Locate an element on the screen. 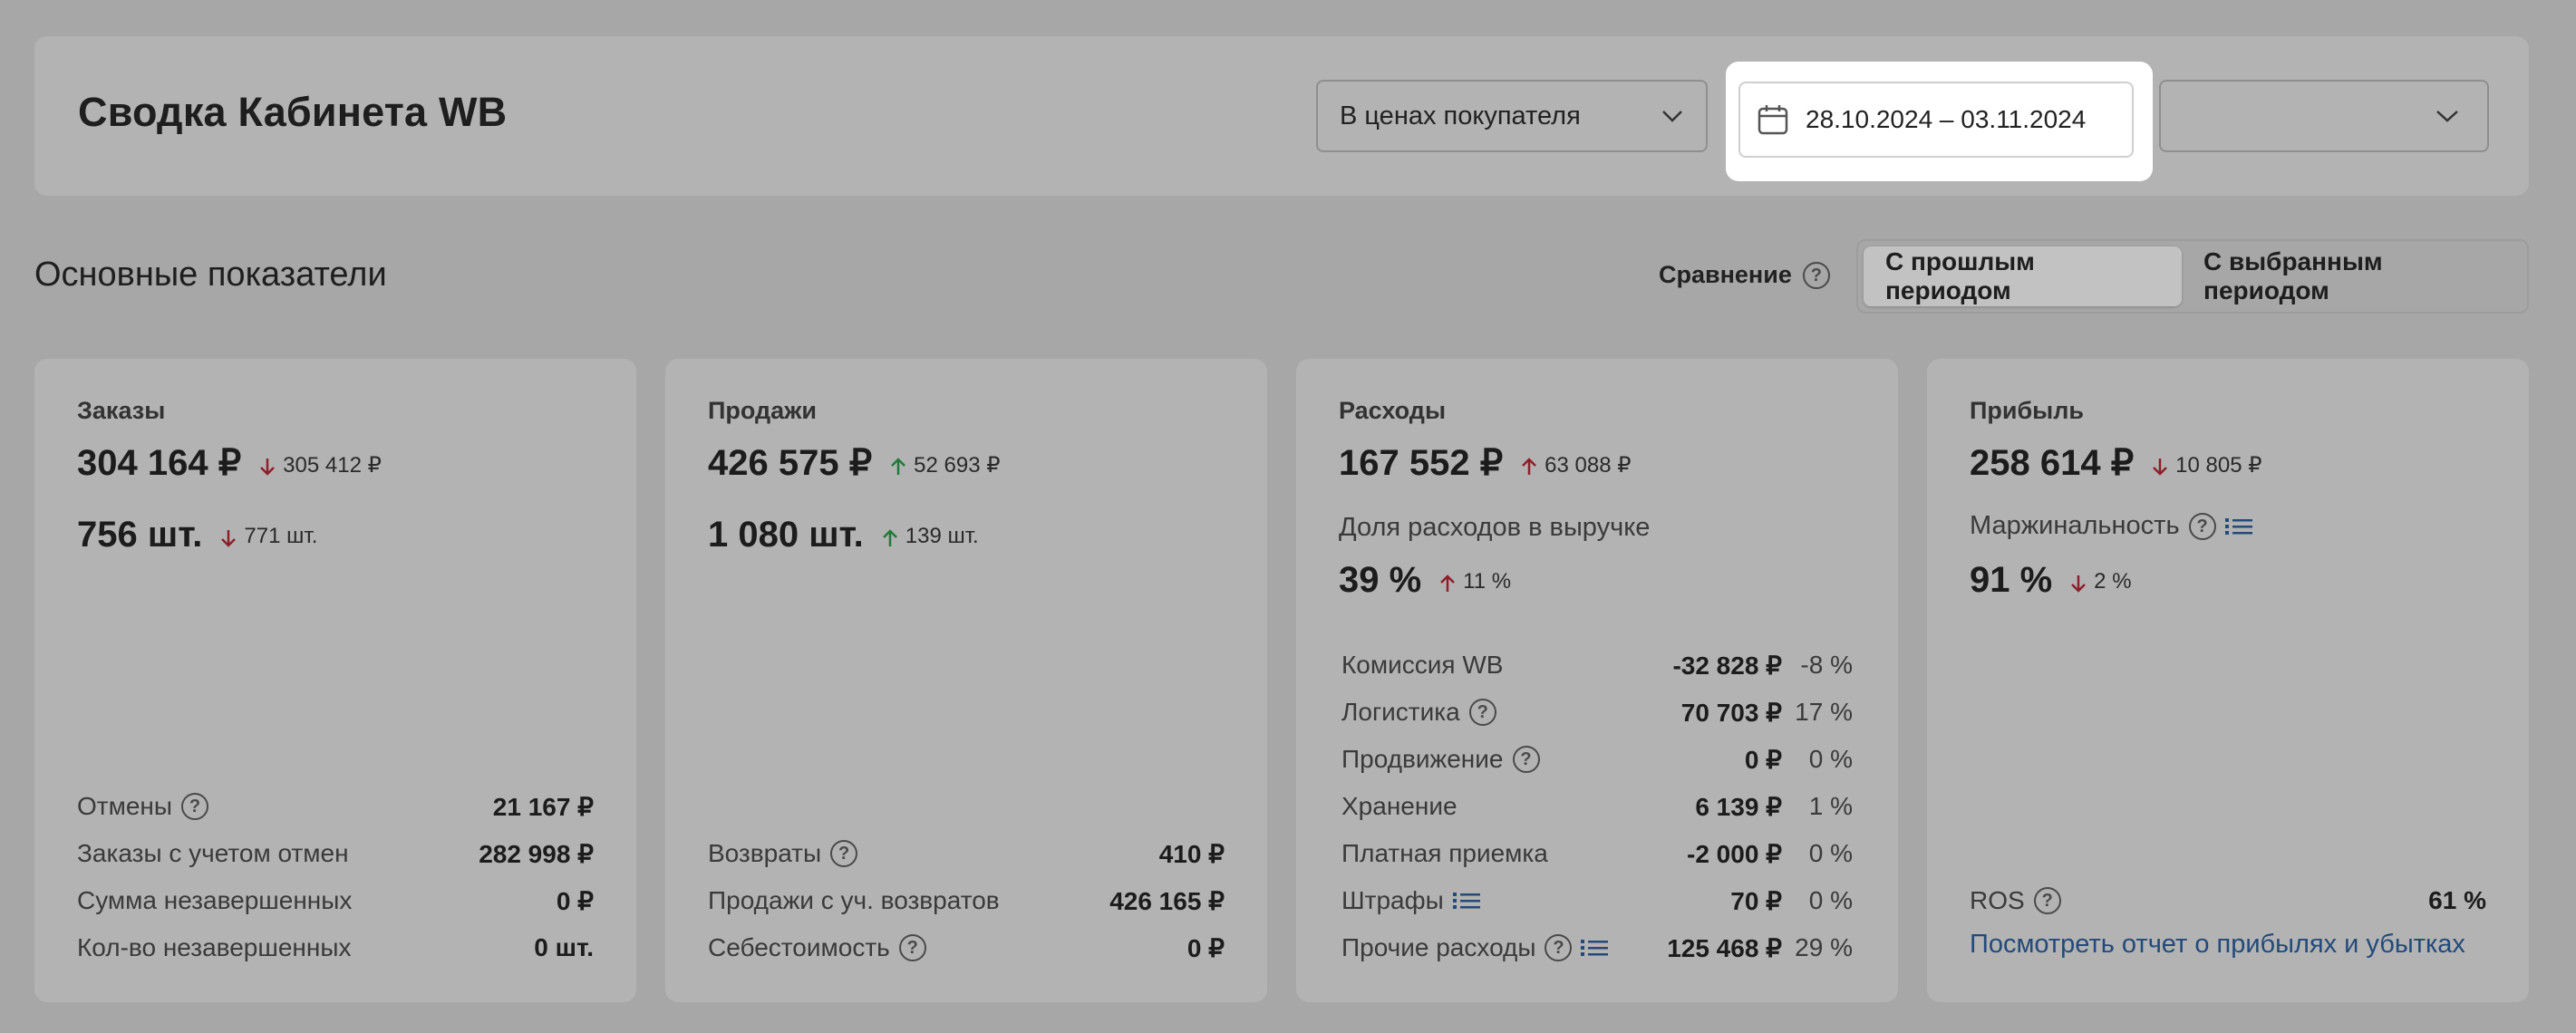 This screenshot has width=2576, height=1033. row-label: Возвраты is located at coordinates (765, 853).